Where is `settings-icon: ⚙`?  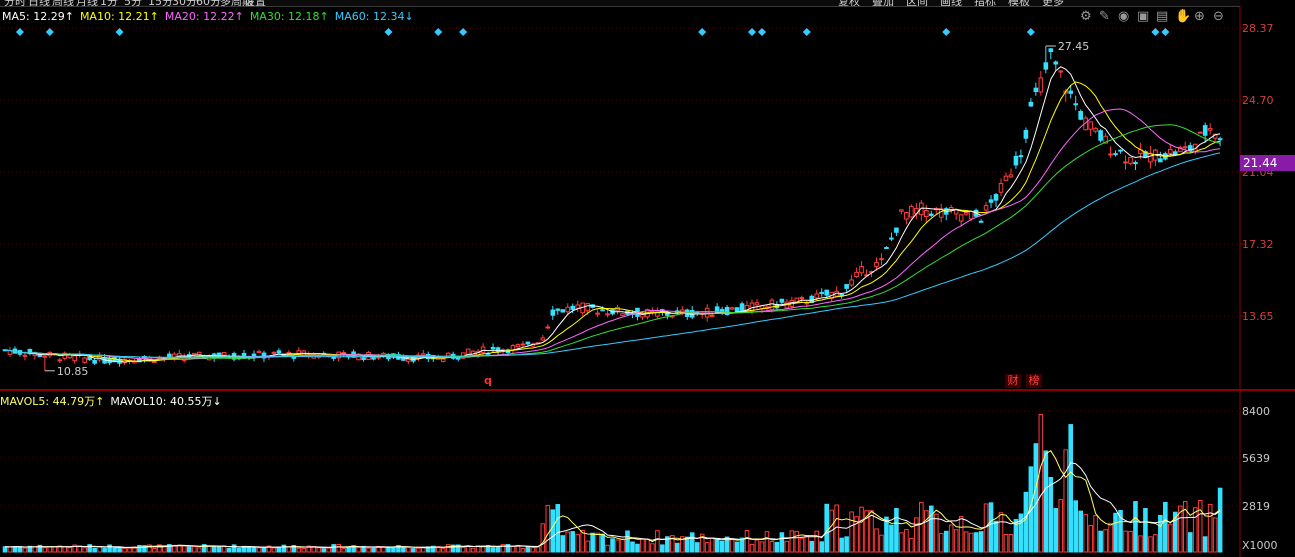
settings-icon: ⚙ is located at coordinates (1086, 17).